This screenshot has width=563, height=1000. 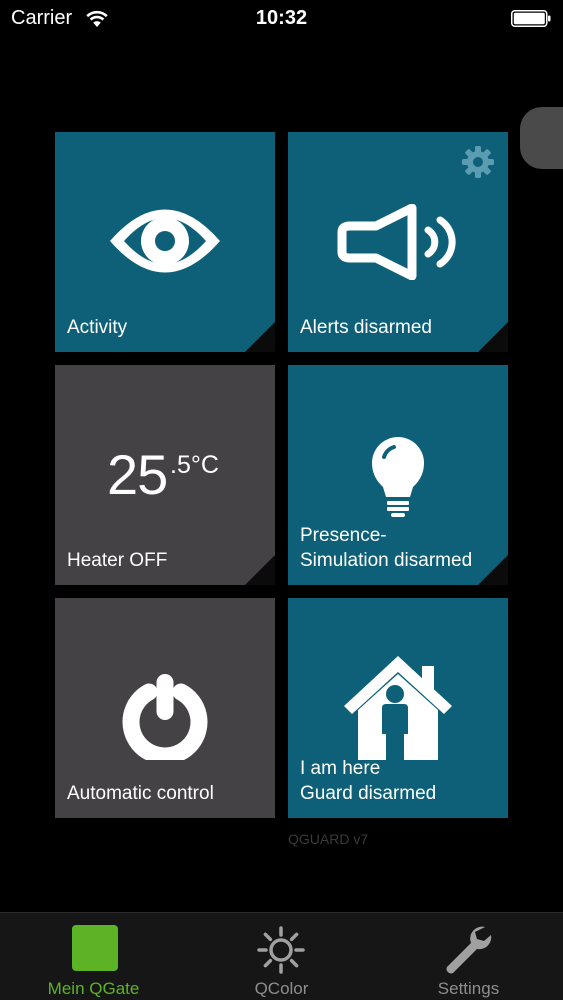 I want to click on speaker-icon, so click(x=396, y=242).